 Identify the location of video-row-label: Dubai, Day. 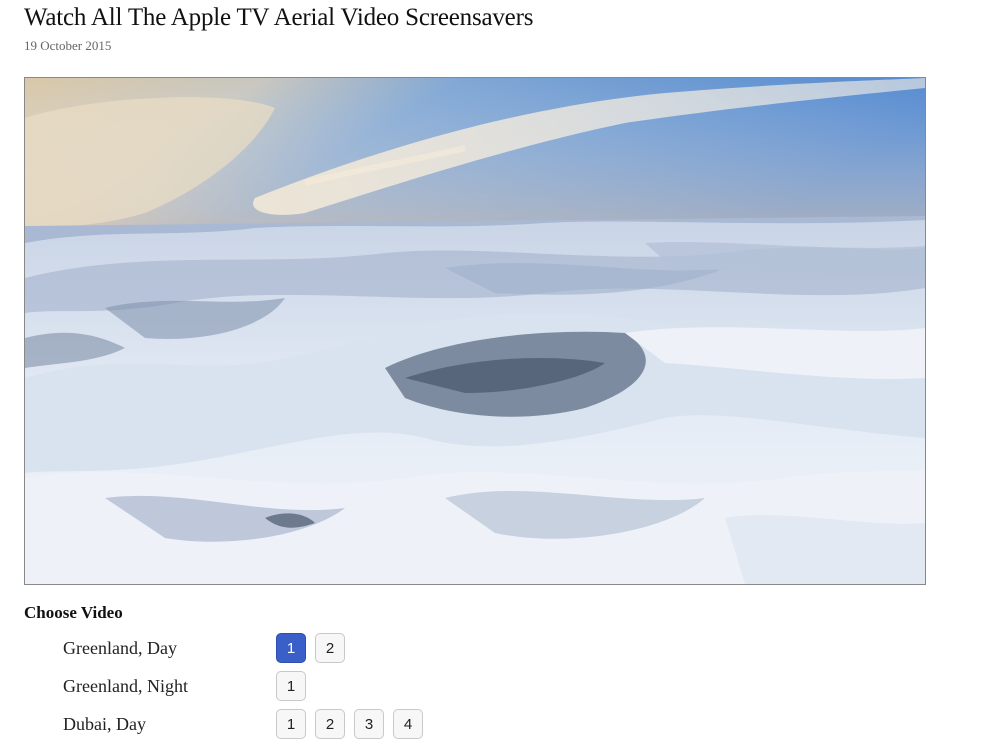
(104, 724).